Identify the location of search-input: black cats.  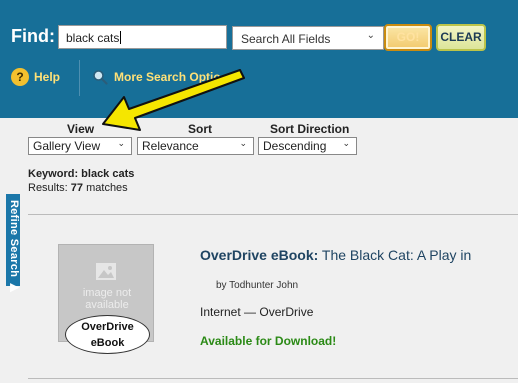
(142, 37).